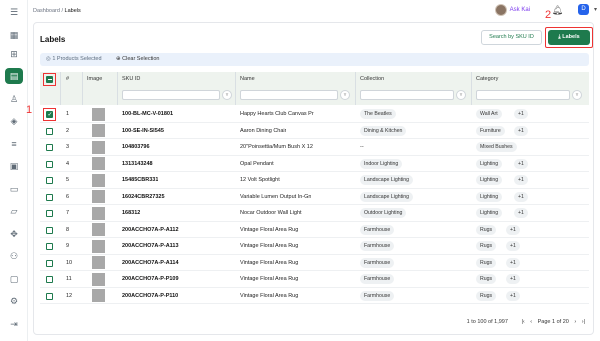 The width and height of the screenshot is (600, 341). I want to click on bell-icon: 🔔︎, so click(557, 10).